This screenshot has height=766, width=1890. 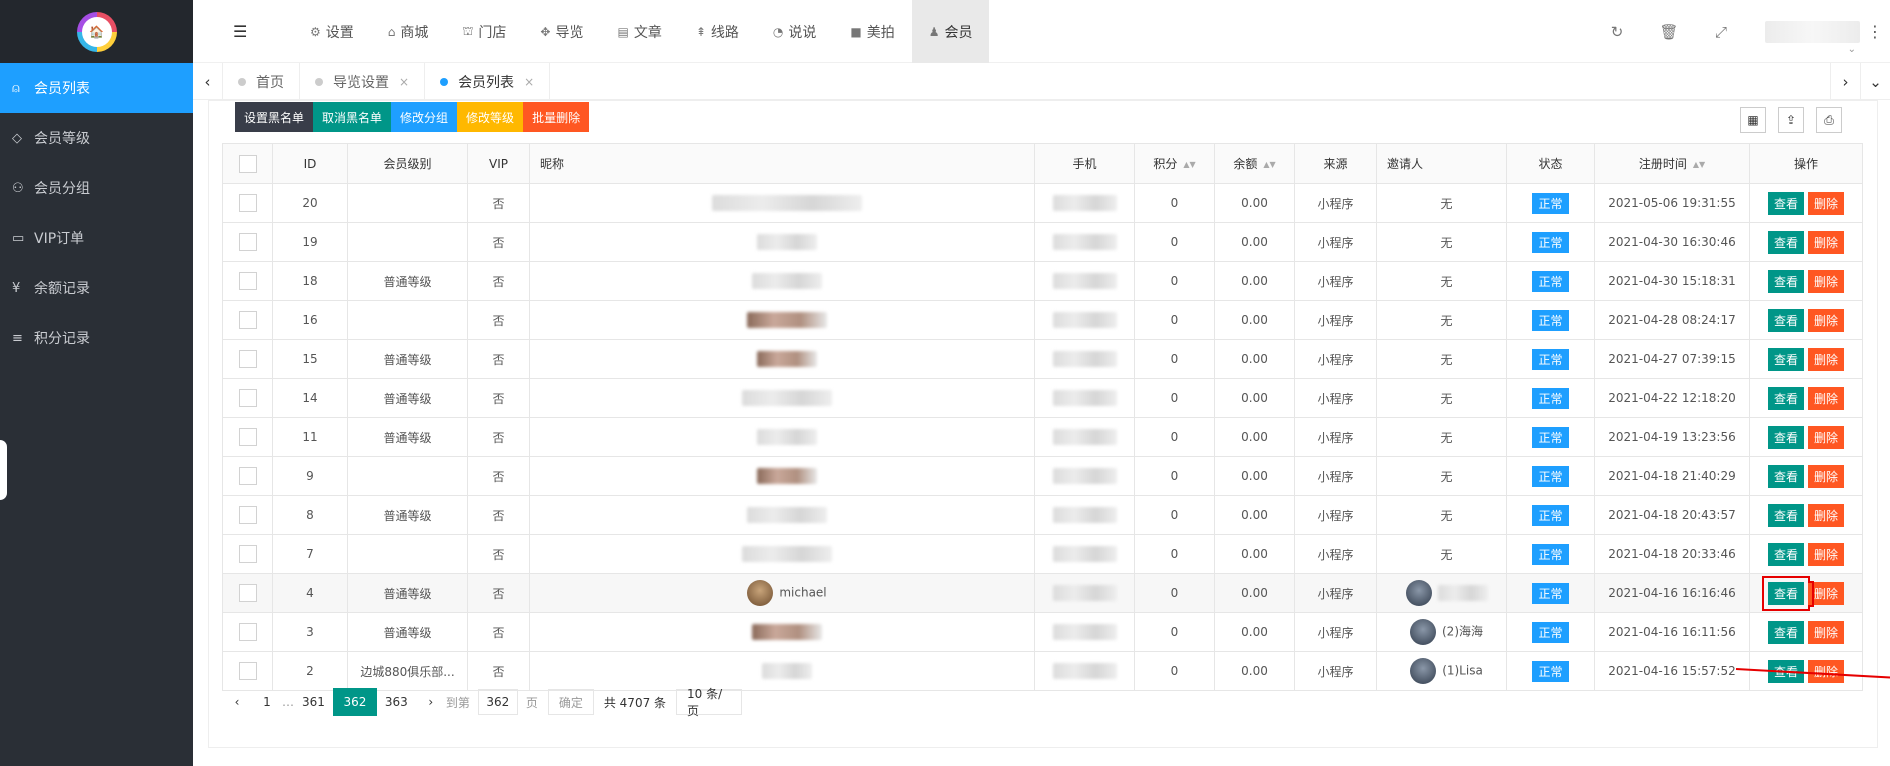 What do you see at coordinates (96, 338) in the screenshot?
I see `sidebar-item-points-record: ≡ 积分记录` at bounding box center [96, 338].